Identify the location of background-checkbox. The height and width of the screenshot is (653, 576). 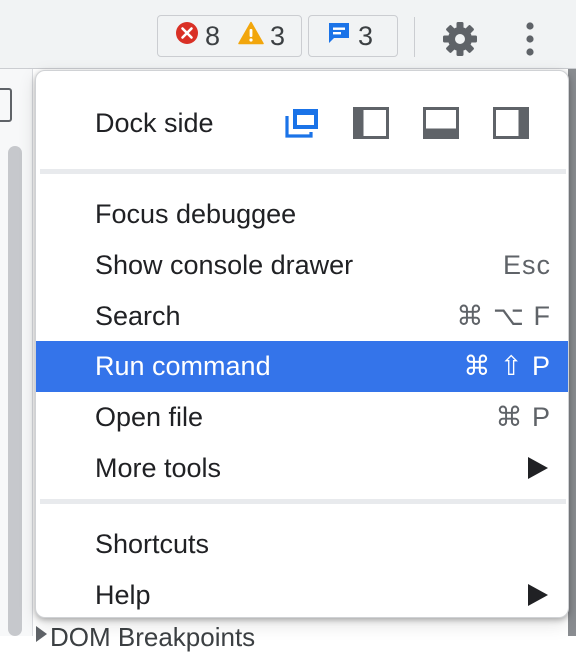
(6, 105).